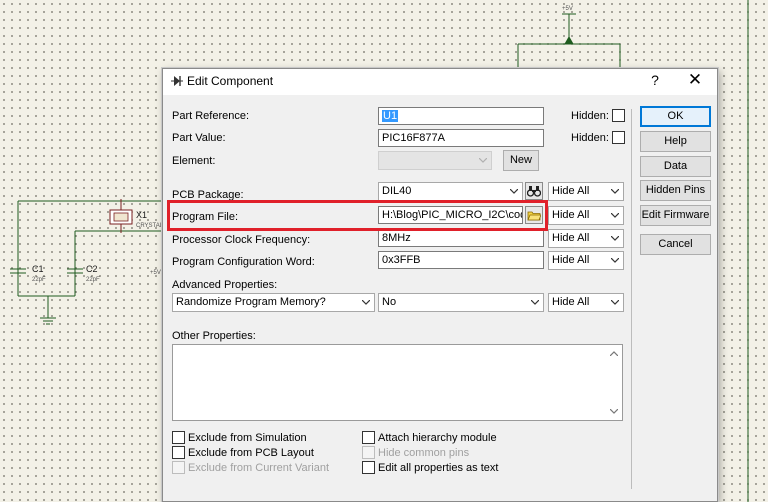  I want to click on config-word-label: Program Configuration Word:, so click(243, 262).